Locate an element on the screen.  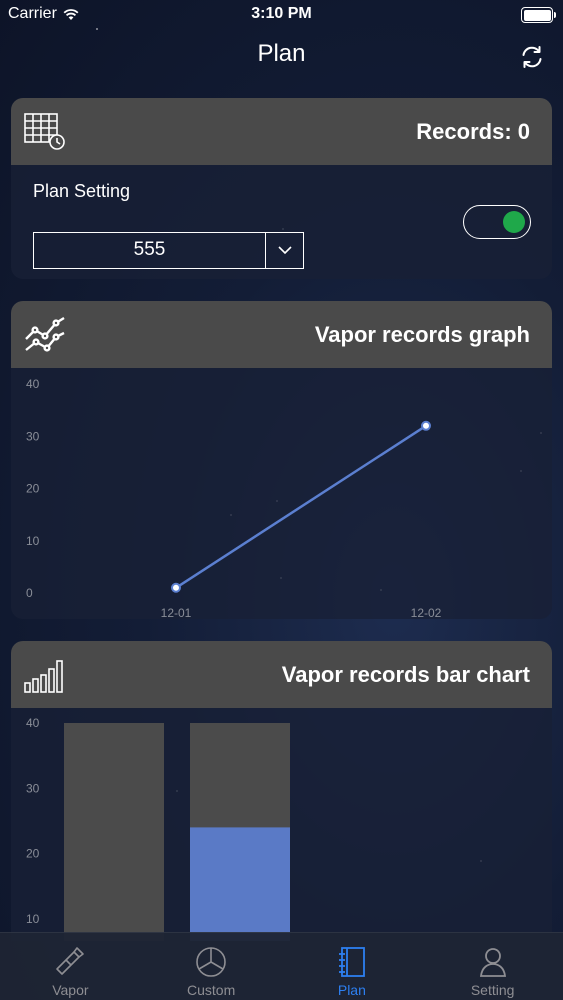
graph-title: Vapor records graph is located at coordinates (422, 334).